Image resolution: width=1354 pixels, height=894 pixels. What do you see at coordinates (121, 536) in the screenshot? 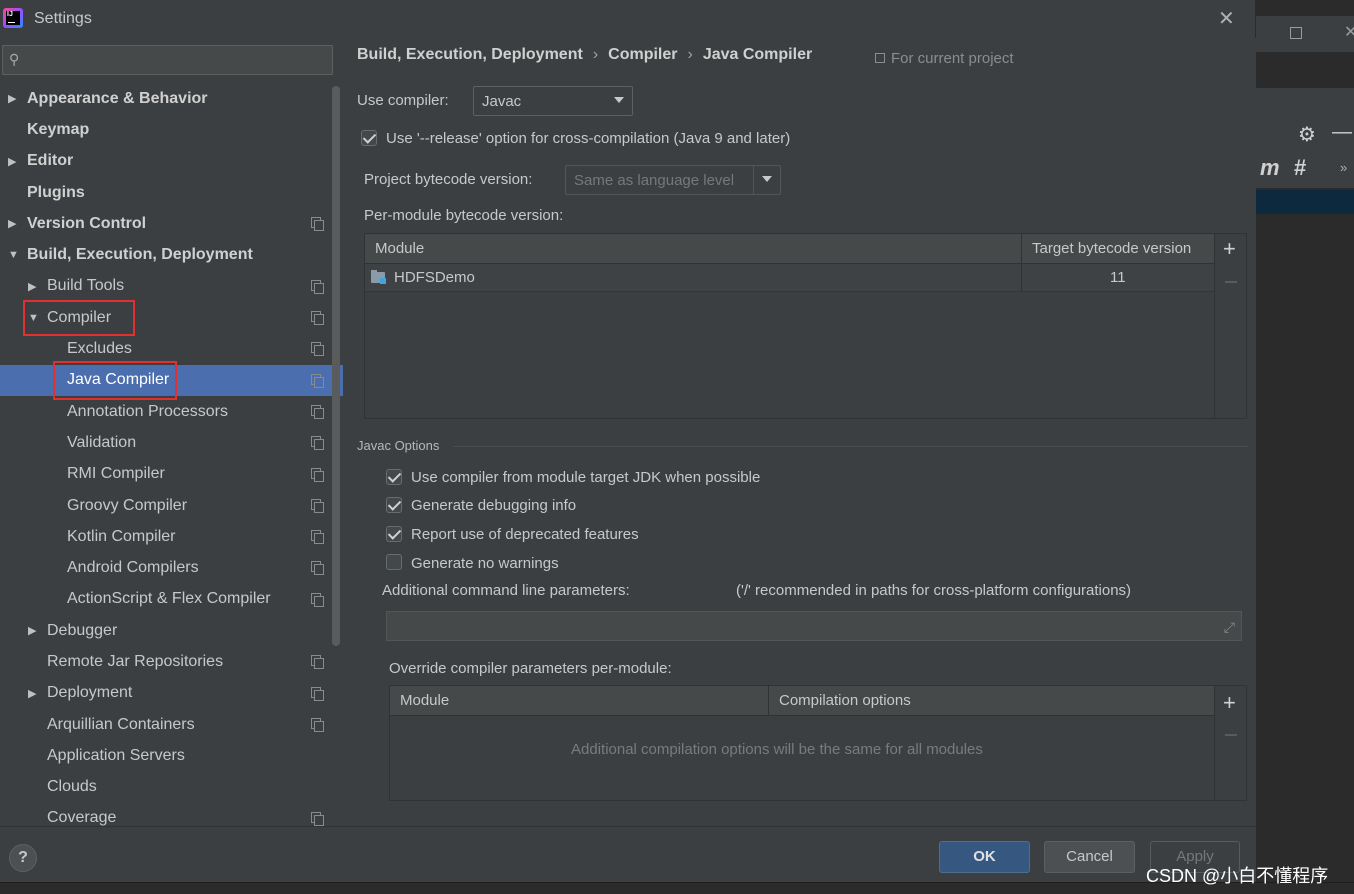
I see `sidebar-item-label: Kotlin Compiler` at bounding box center [121, 536].